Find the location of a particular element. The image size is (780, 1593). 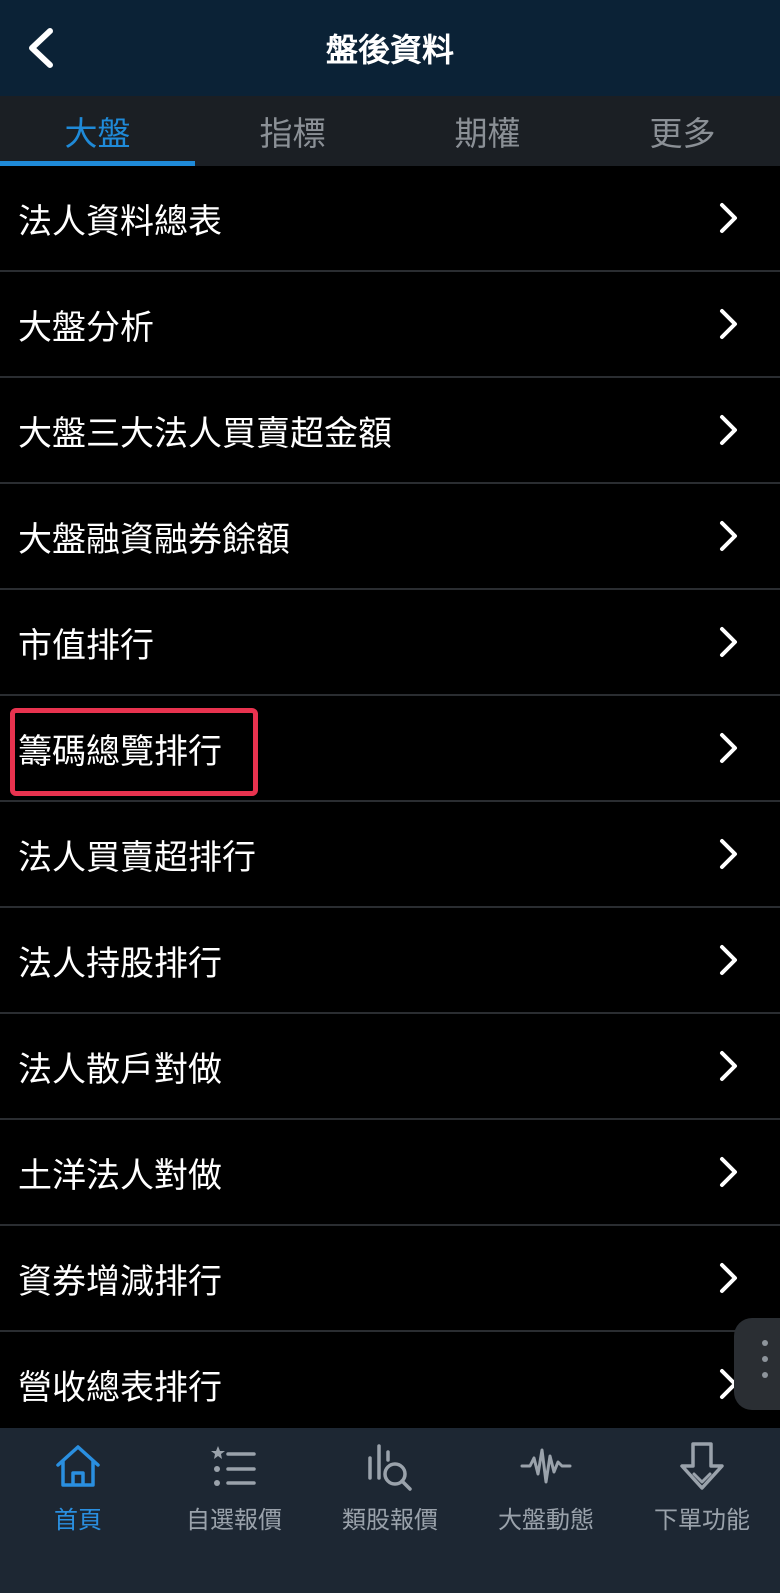

tab-more: 更多 is located at coordinates (682, 131).